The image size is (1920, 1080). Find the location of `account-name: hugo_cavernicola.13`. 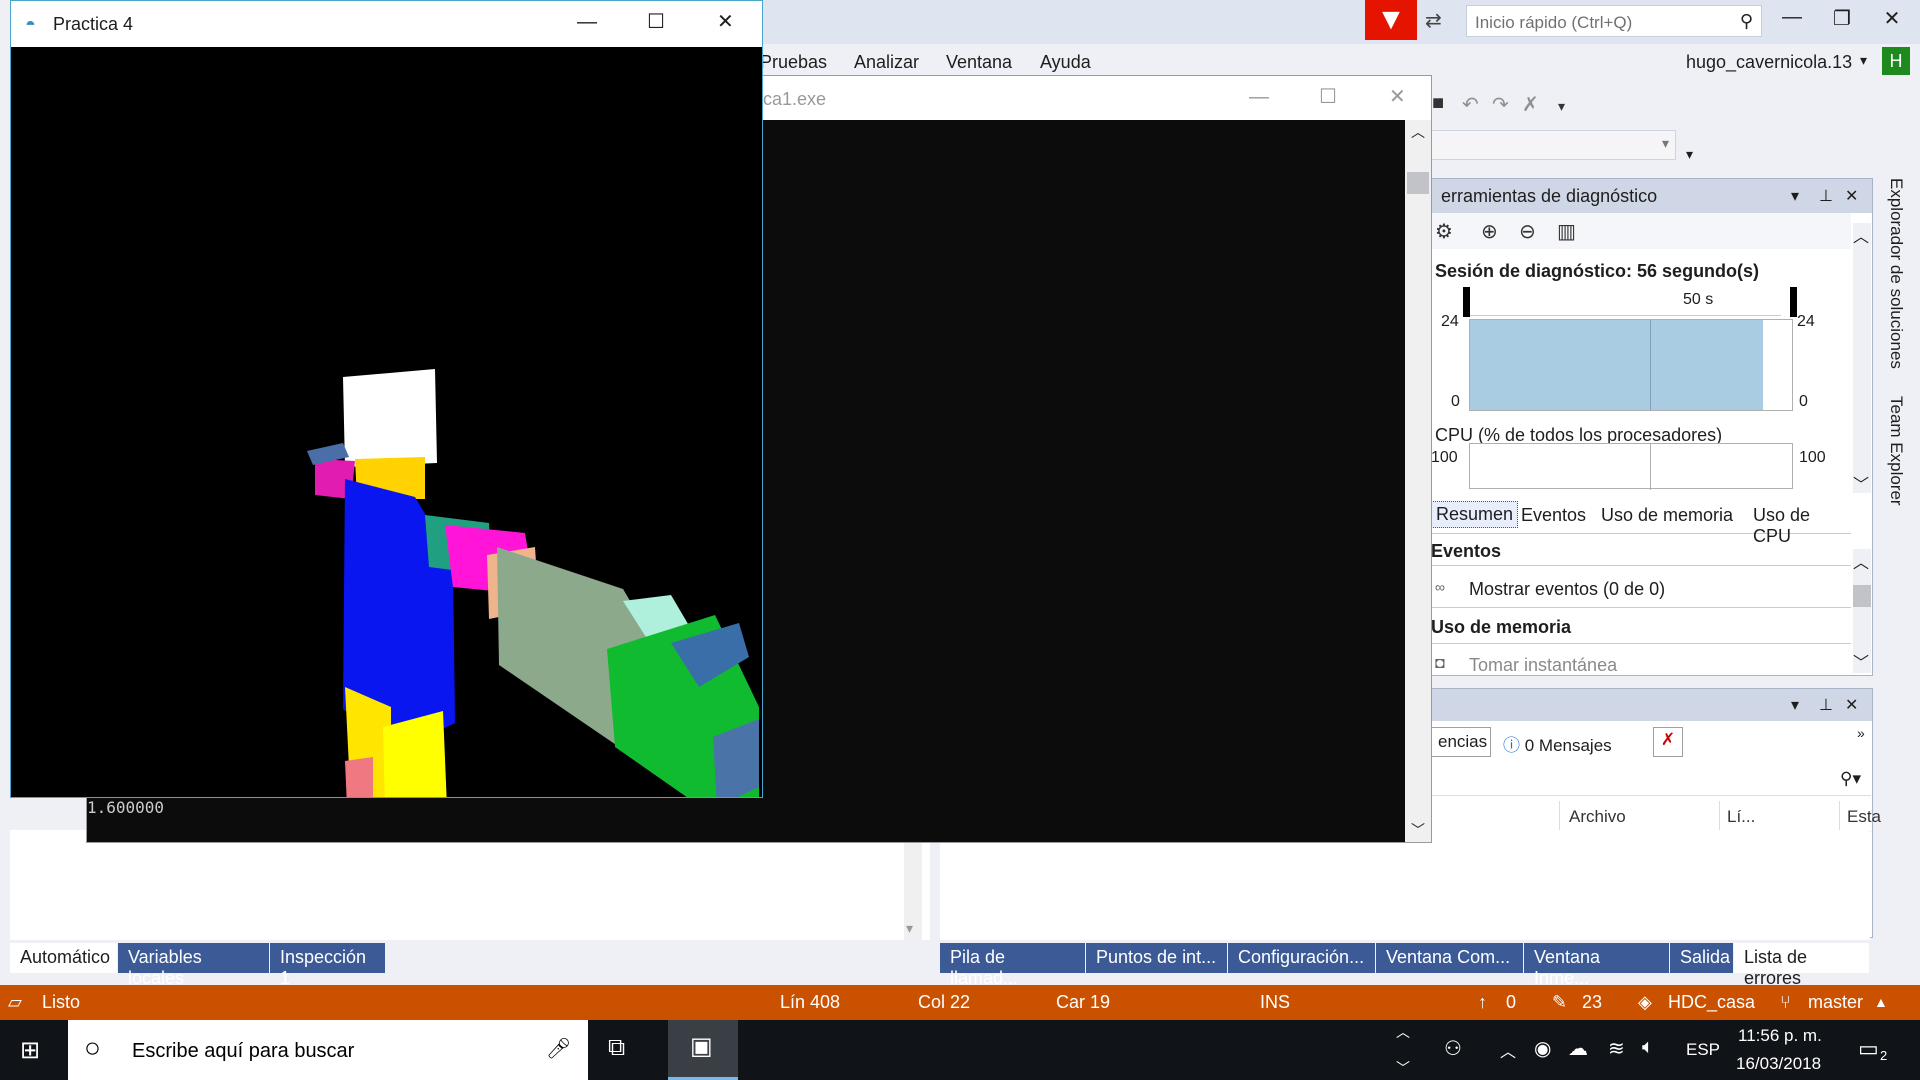

account-name: hugo_cavernicola.13 is located at coordinates (1769, 62).